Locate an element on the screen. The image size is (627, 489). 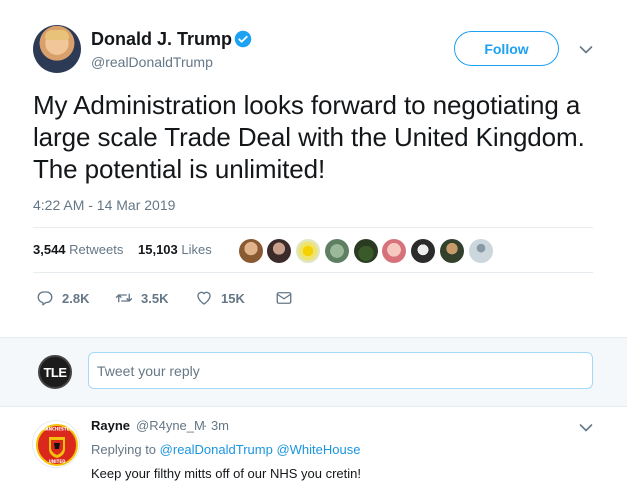
retweet-button: 3.5K is located at coordinates (141, 298).